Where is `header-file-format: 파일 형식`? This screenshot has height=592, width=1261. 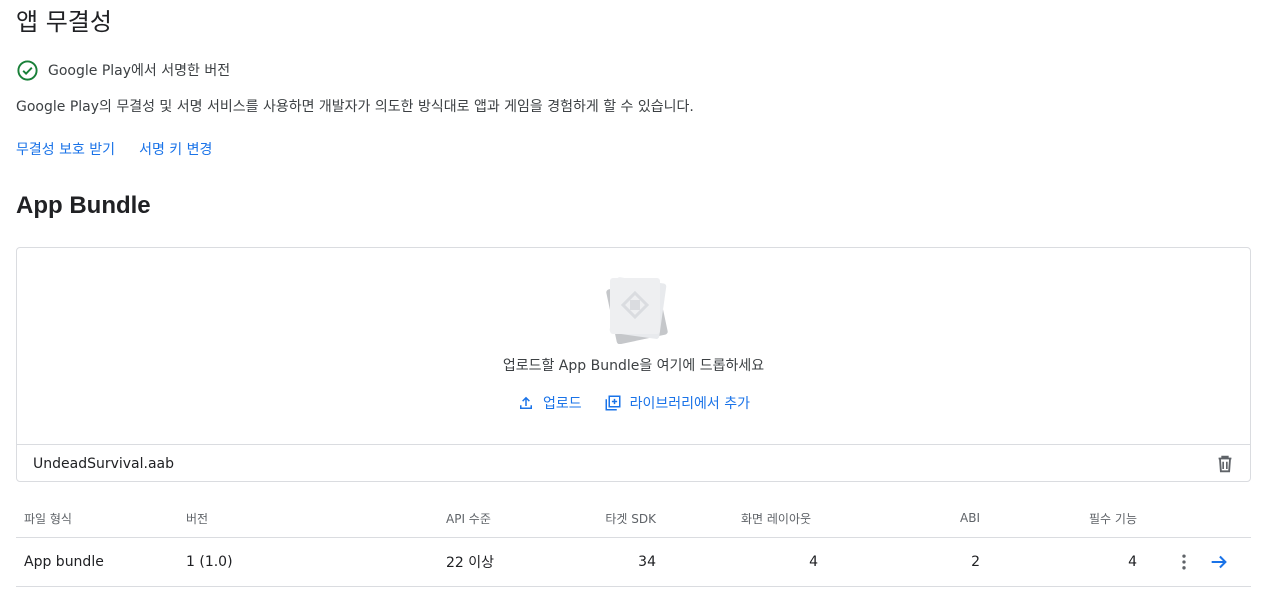
header-file-format: 파일 형식 is located at coordinates (48, 518).